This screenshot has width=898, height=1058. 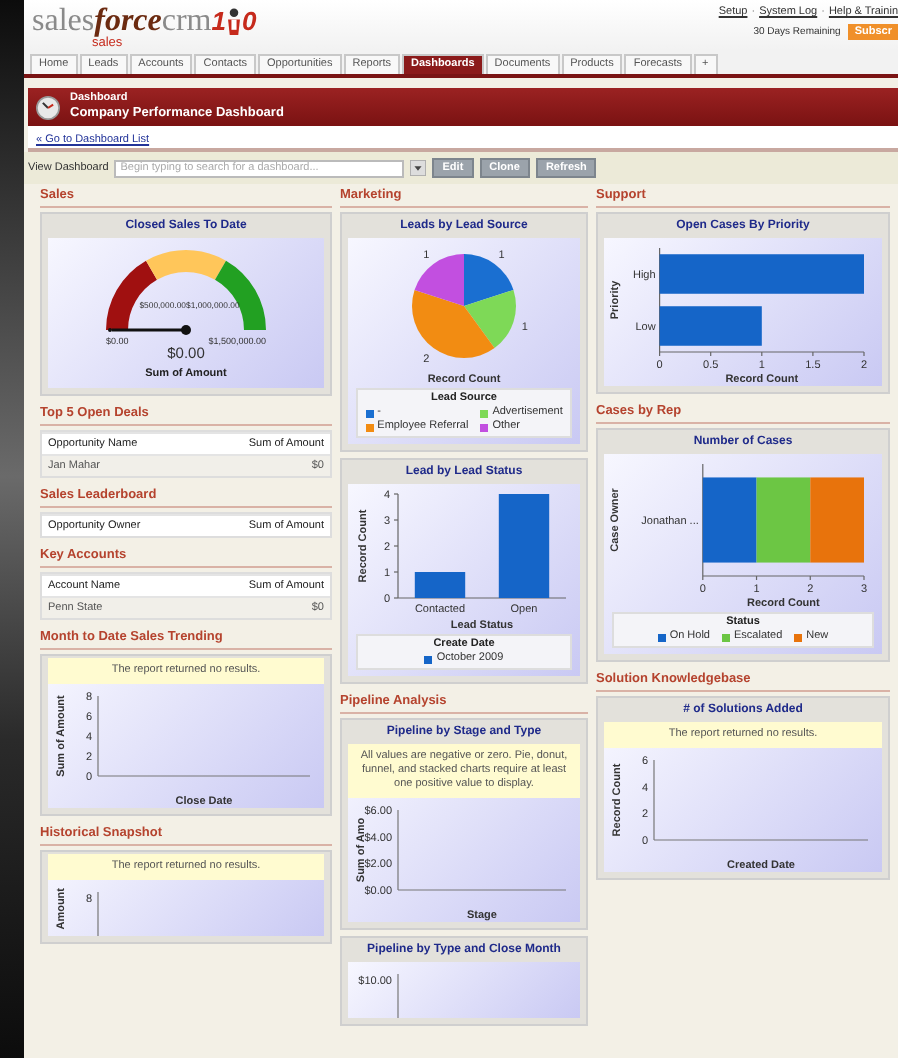 What do you see at coordinates (418, 168) in the screenshot?
I see `dropdown-icon` at bounding box center [418, 168].